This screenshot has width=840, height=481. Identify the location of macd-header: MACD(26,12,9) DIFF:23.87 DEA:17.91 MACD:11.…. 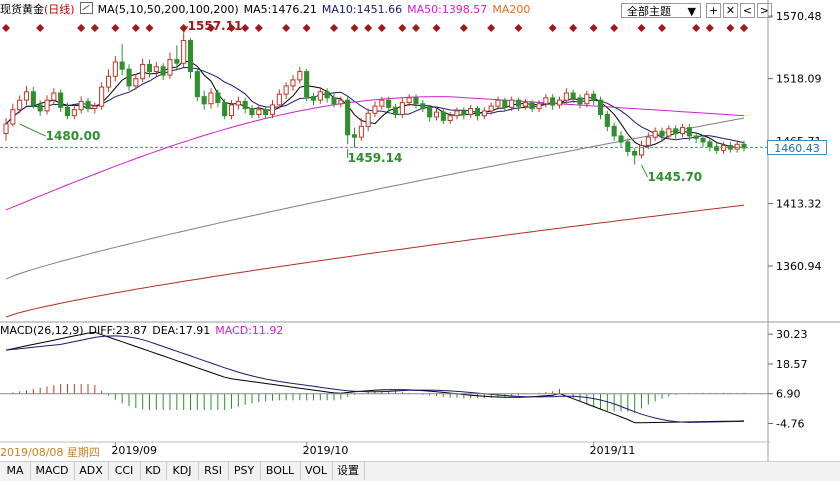
(144, 331).